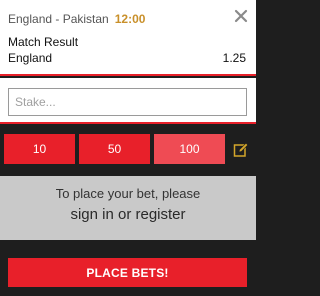 The width and height of the screenshot is (320, 296). I want to click on login-prompt-text: To place your bet, please, so click(128, 193).